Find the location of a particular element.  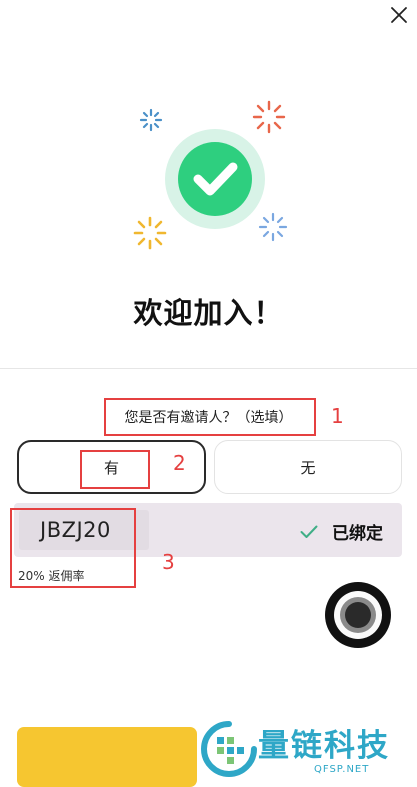

bound-status: 已绑定 is located at coordinates (341, 531).